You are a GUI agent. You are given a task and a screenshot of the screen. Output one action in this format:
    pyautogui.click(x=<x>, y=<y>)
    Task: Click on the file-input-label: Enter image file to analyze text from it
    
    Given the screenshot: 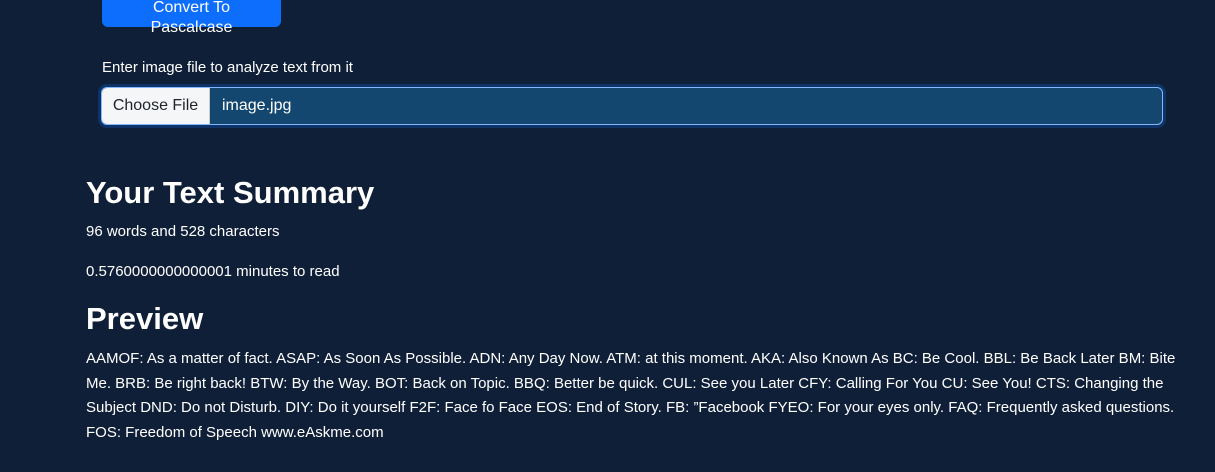 What is the action you would take?
    pyautogui.click(x=227, y=67)
    